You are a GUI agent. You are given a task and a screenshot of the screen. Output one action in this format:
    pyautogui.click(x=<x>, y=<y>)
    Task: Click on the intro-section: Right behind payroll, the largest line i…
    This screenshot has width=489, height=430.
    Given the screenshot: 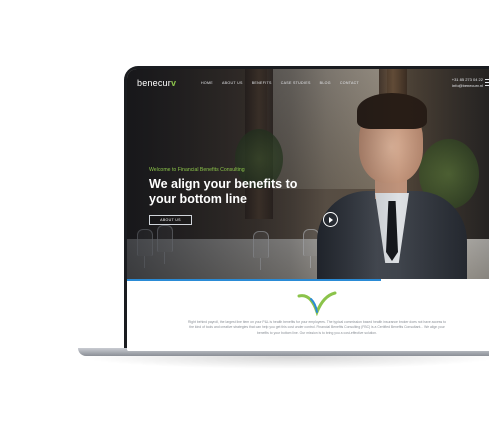 What is the action you would take?
    pyautogui.click(x=308, y=315)
    